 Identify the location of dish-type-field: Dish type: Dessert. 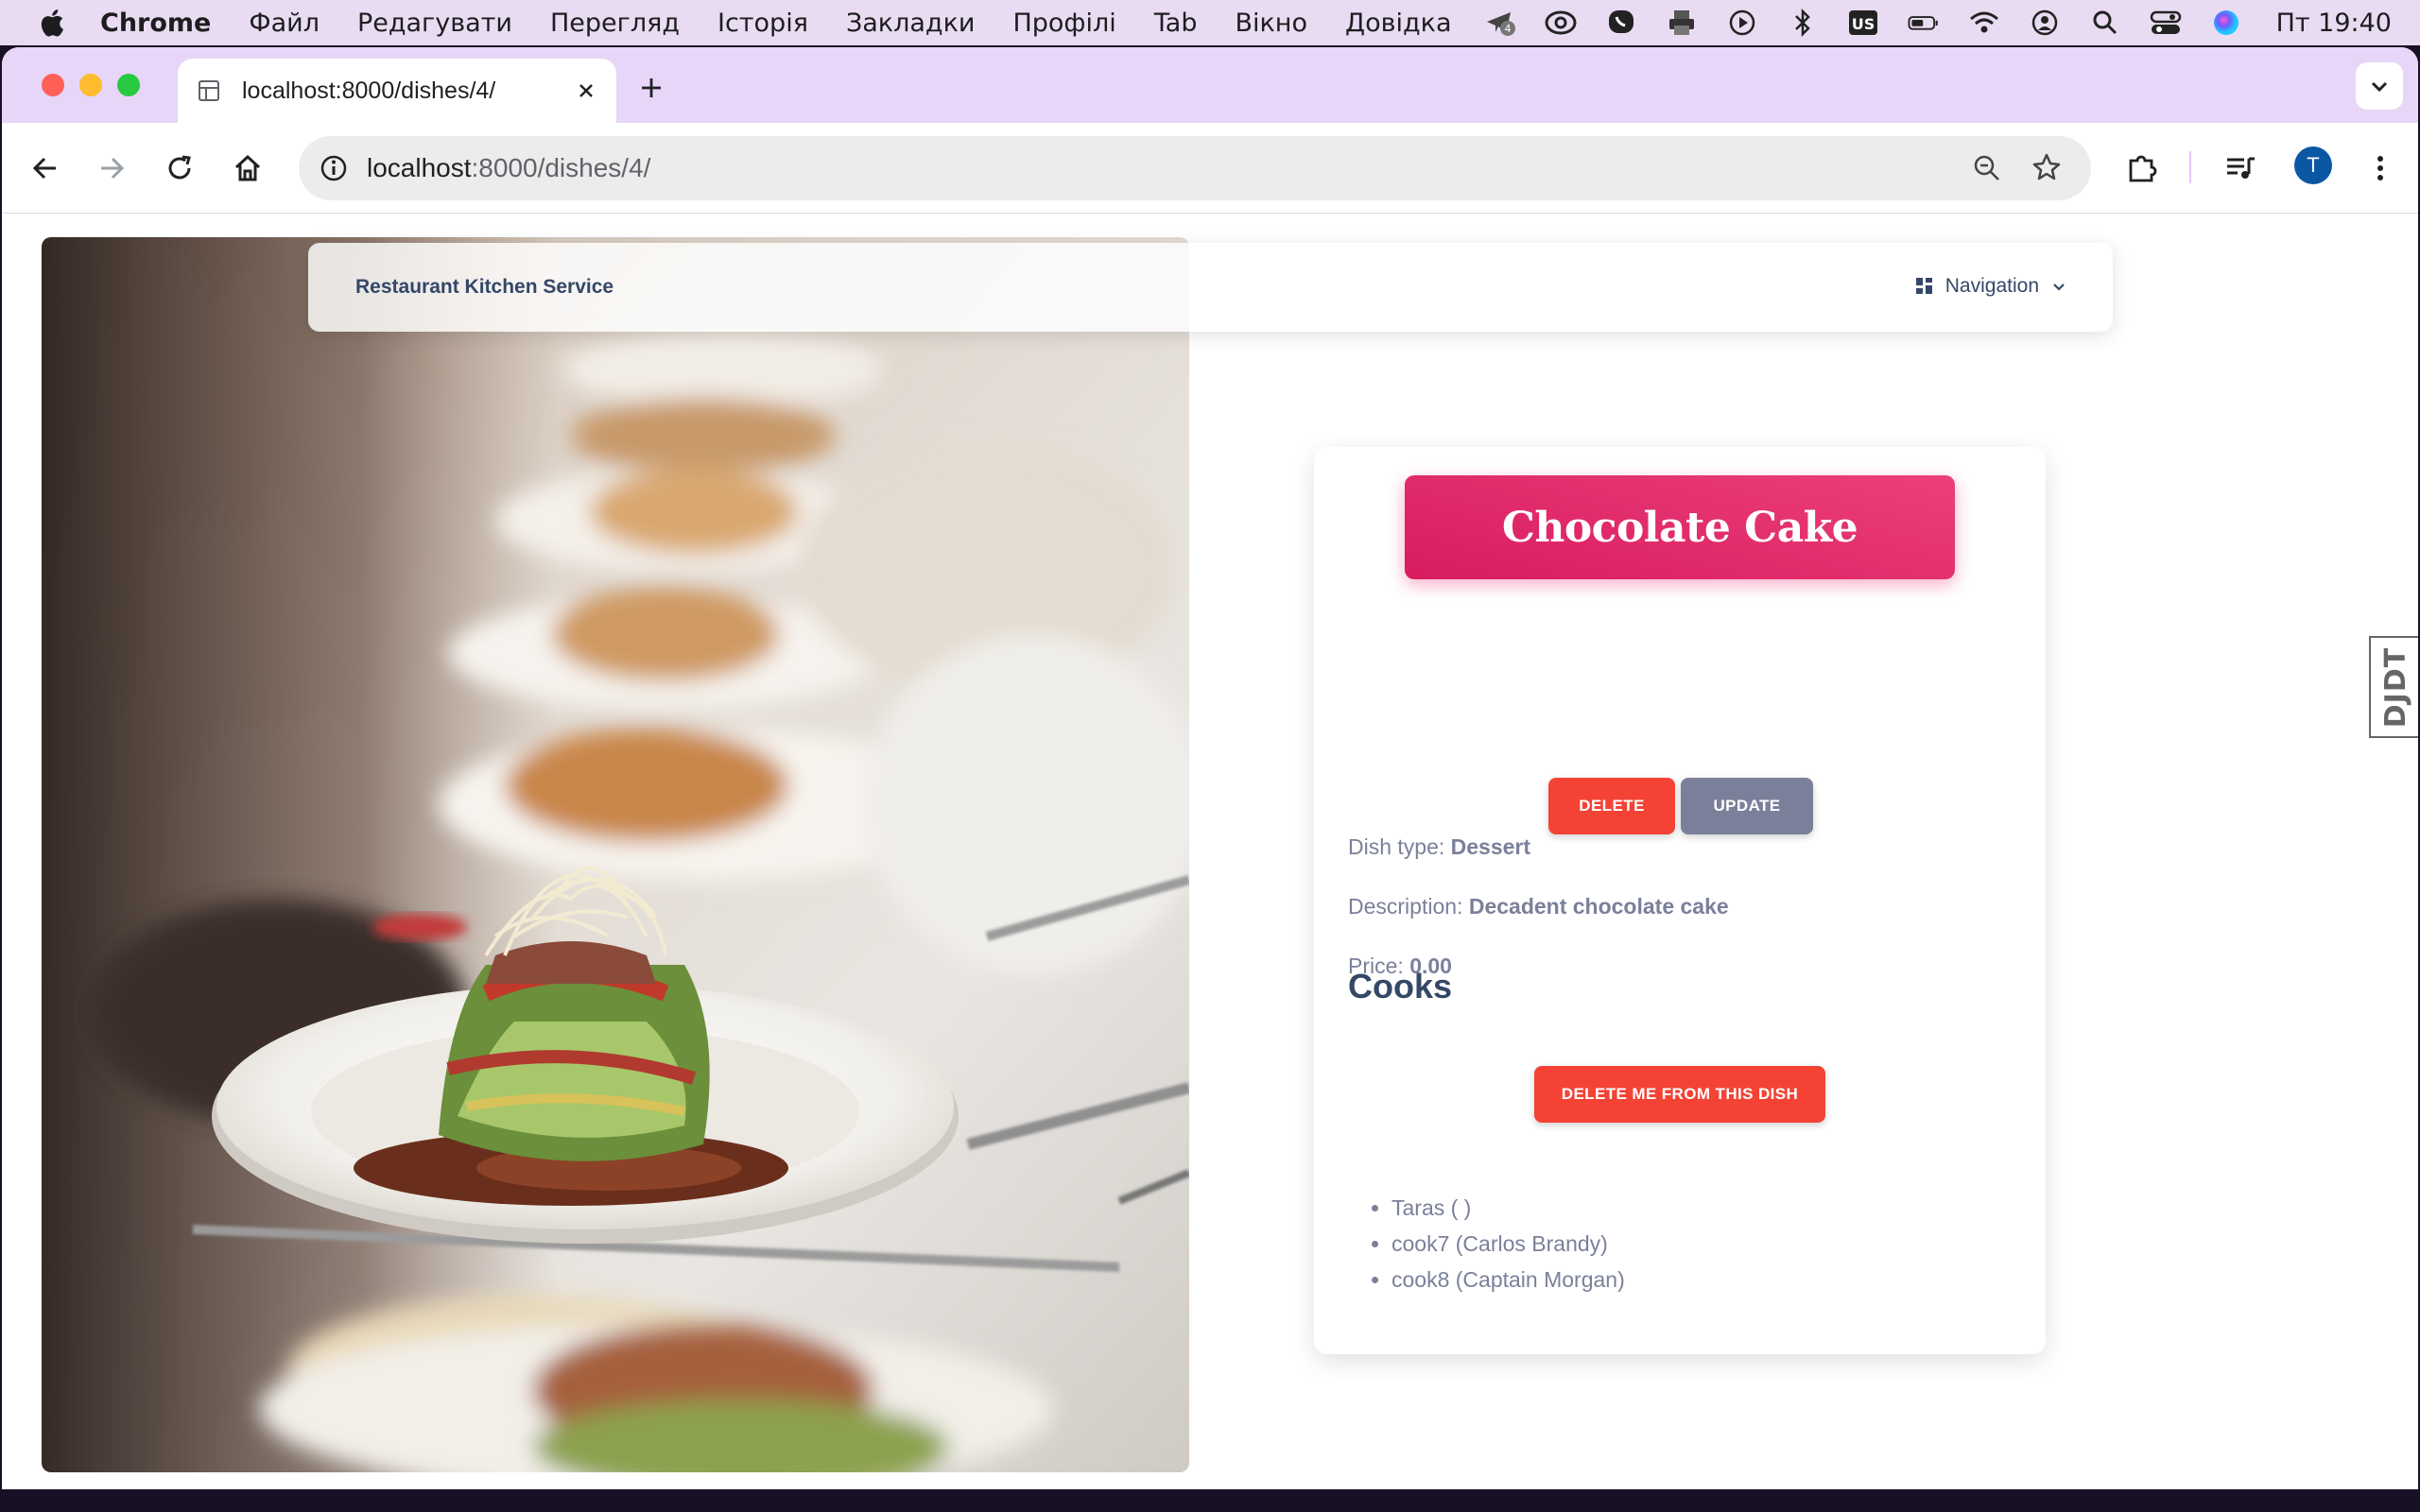
(1439, 847).